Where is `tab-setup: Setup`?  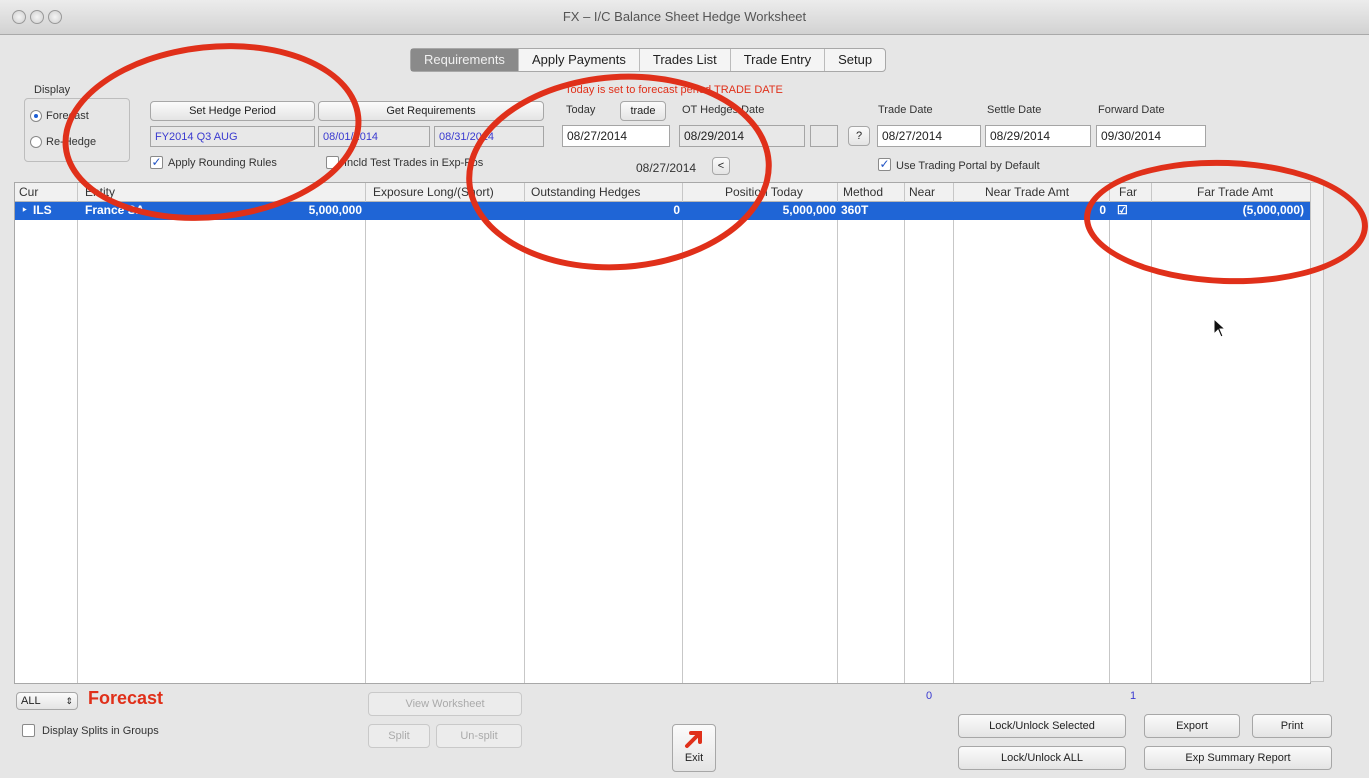
tab-setup: Setup is located at coordinates (855, 60).